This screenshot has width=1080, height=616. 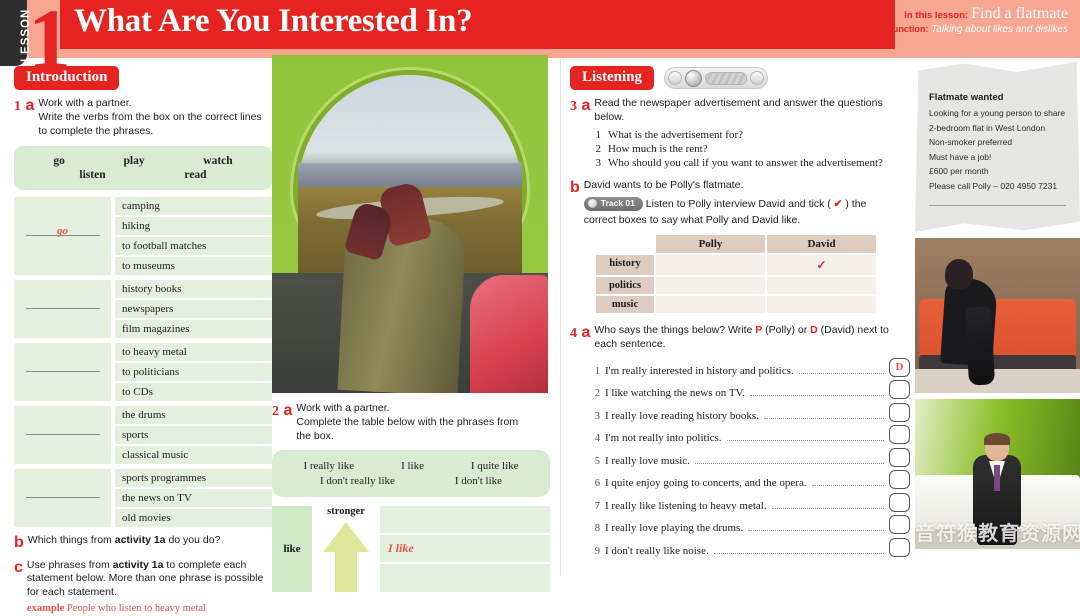 I want to click on task-1b-pre: Which things from, so click(x=71, y=539).